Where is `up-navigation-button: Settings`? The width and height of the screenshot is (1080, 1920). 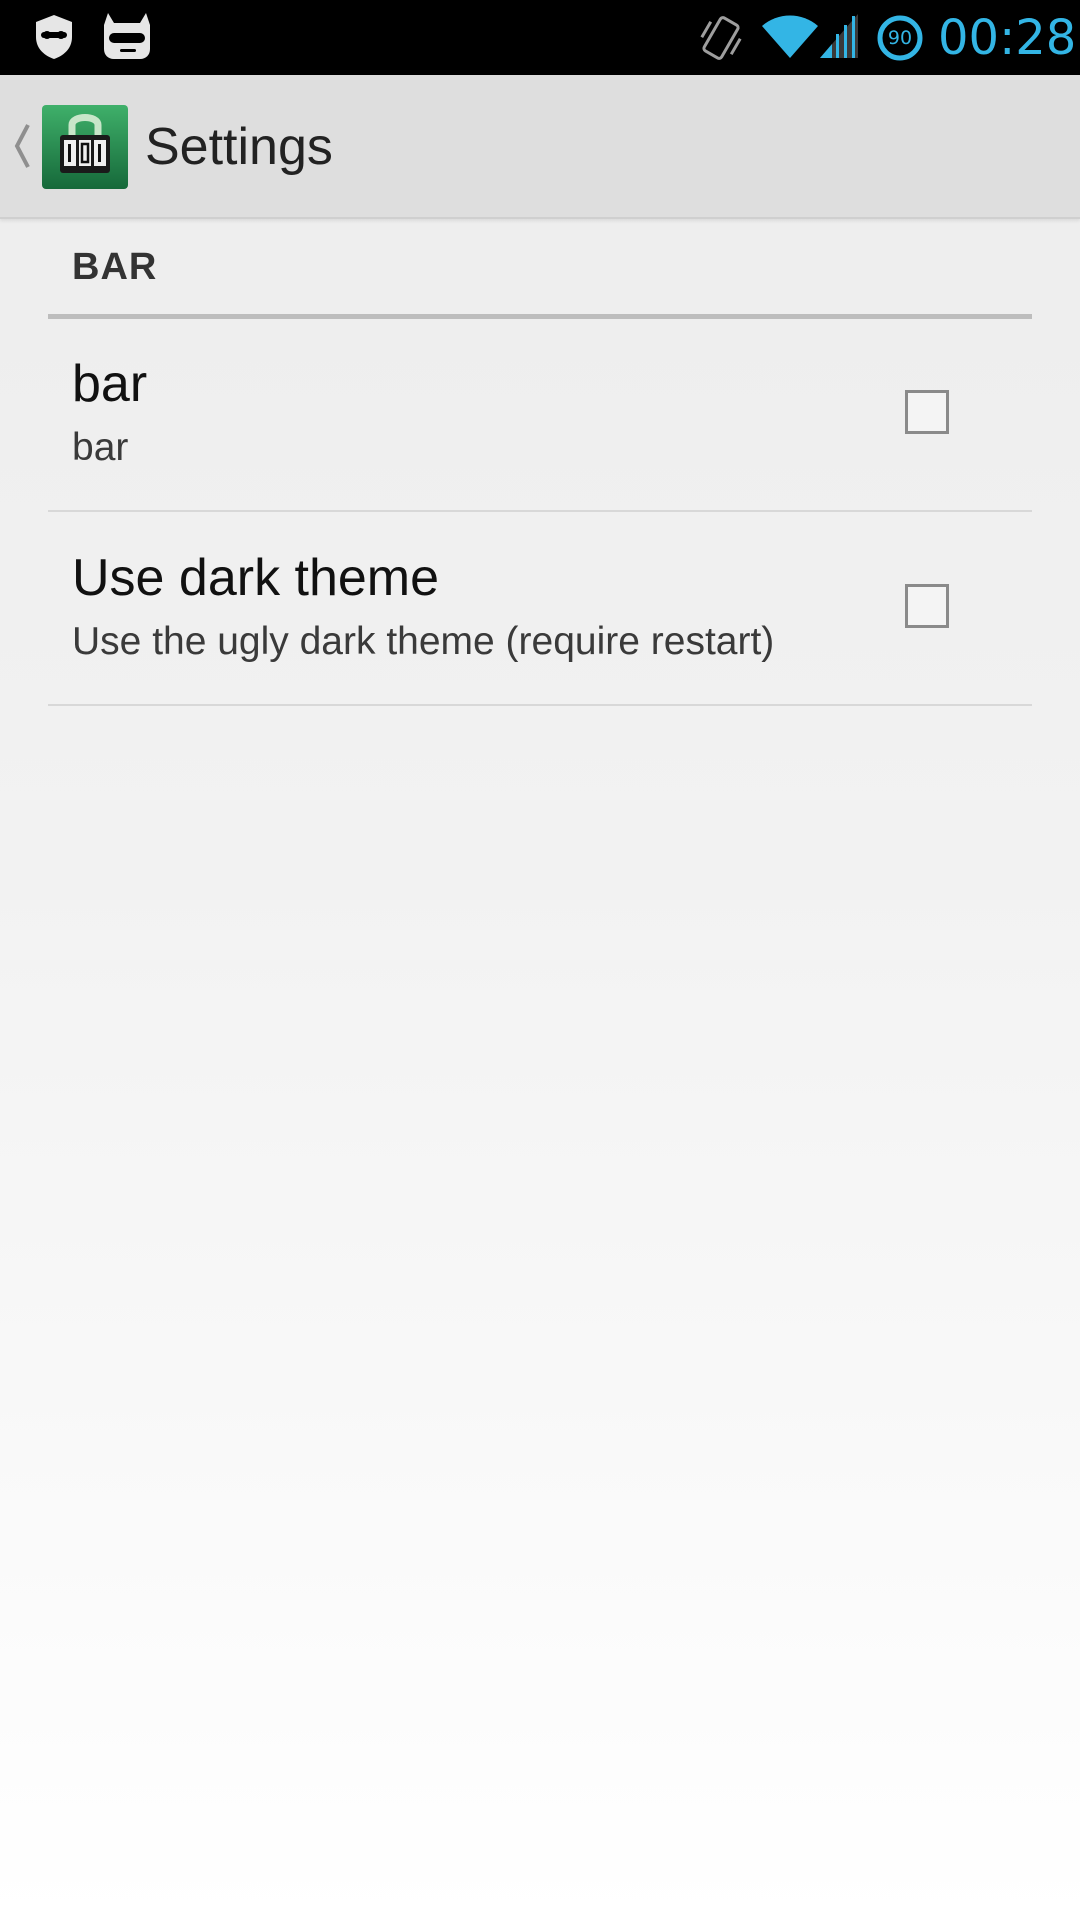 up-navigation-button: Settings is located at coordinates (170, 146).